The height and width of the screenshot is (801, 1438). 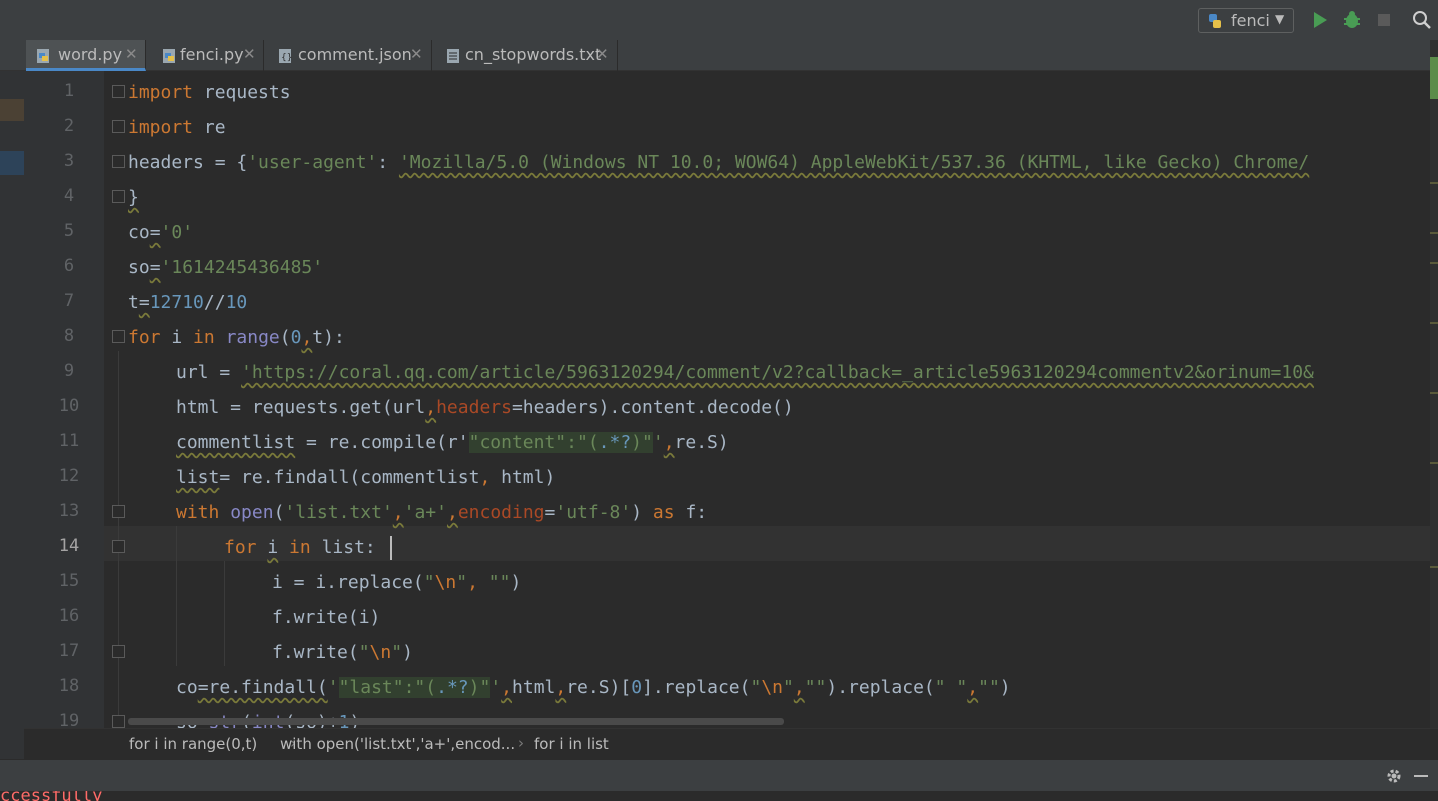 What do you see at coordinates (521, 743) in the screenshot?
I see `chevron-right-icon: ›` at bounding box center [521, 743].